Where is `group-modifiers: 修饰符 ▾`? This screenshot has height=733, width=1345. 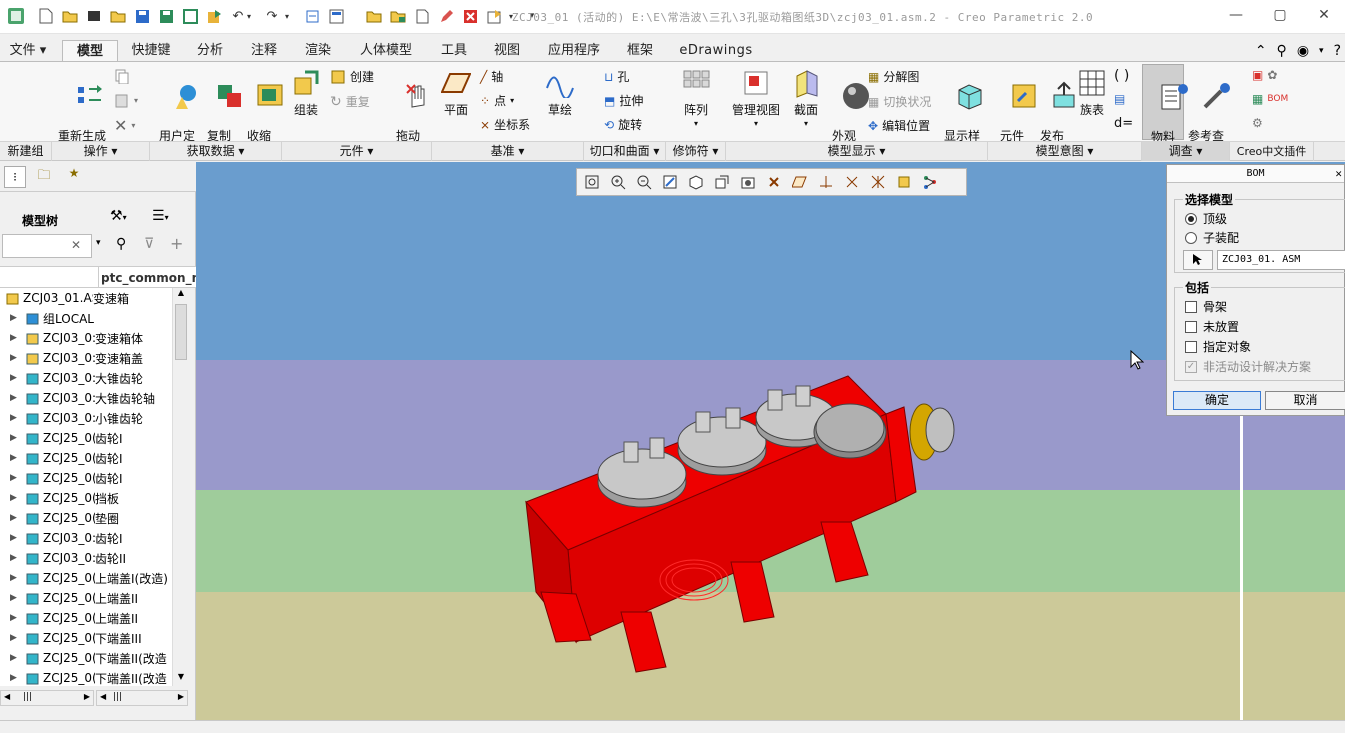 group-modifiers: 修饰符 ▾ is located at coordinates (696, 151).